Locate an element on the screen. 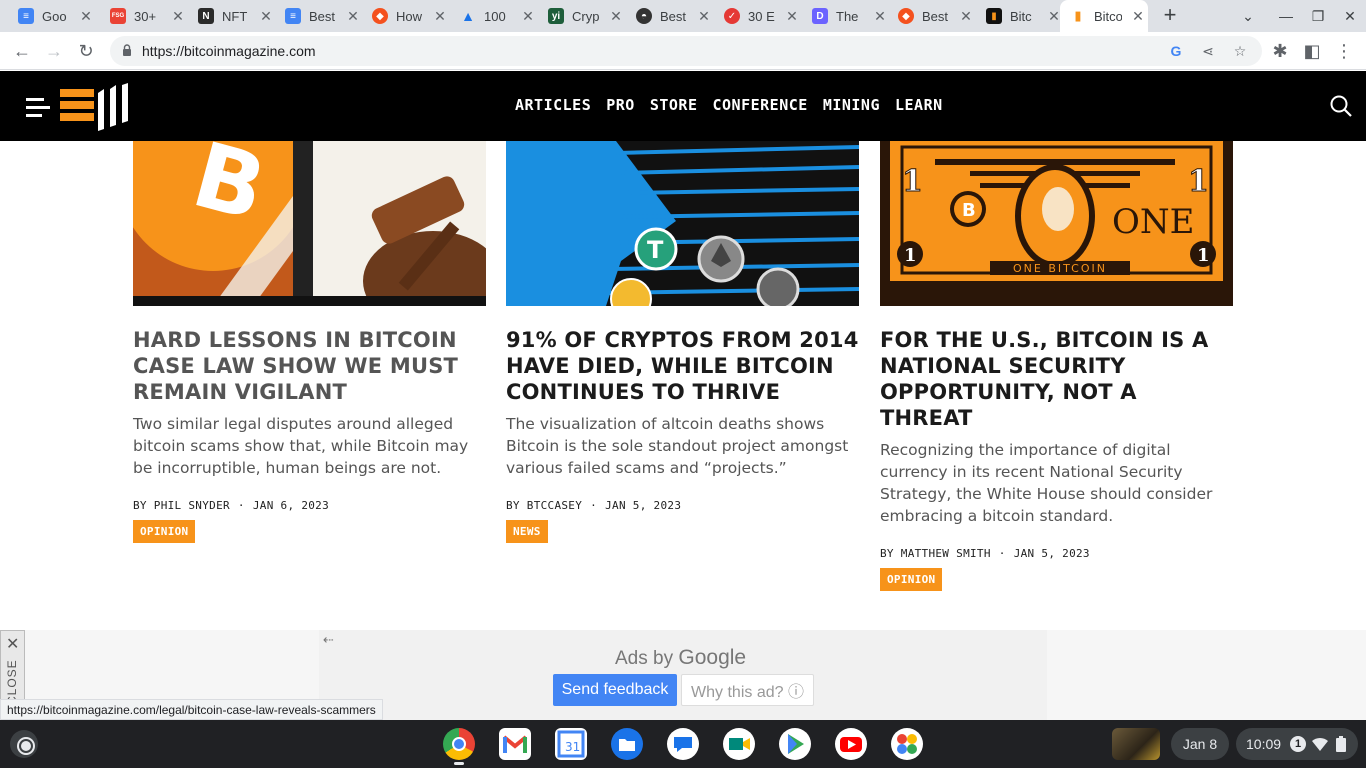  article-image: T is located at coordinates (682, 223).